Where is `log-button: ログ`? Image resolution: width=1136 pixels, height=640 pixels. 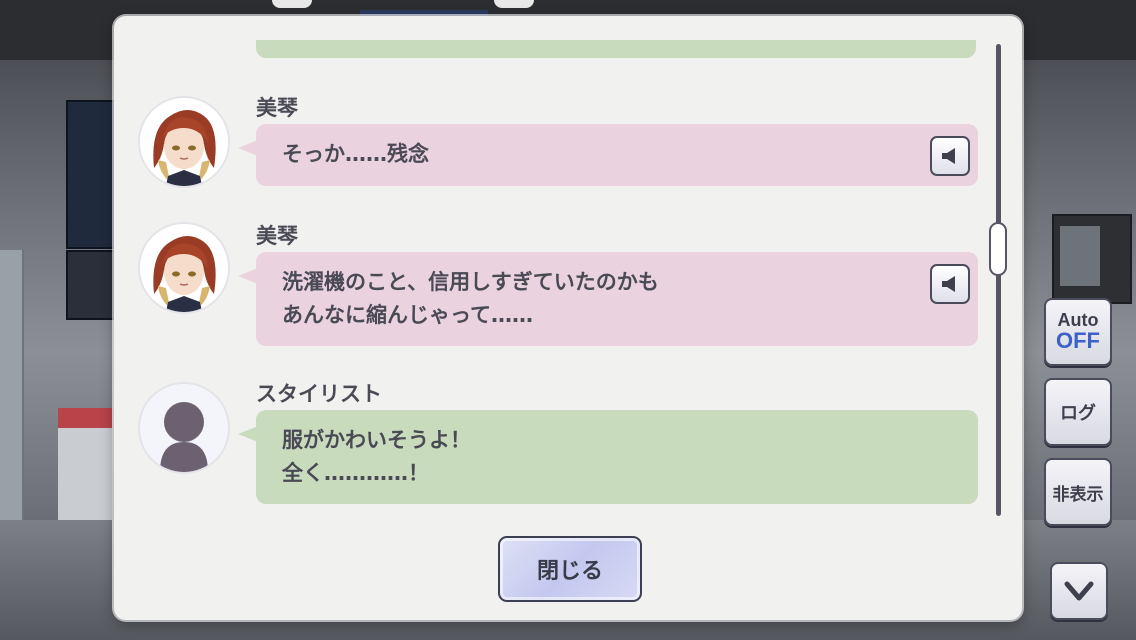 log-button: ログ is located at coordinates (1078, 412).